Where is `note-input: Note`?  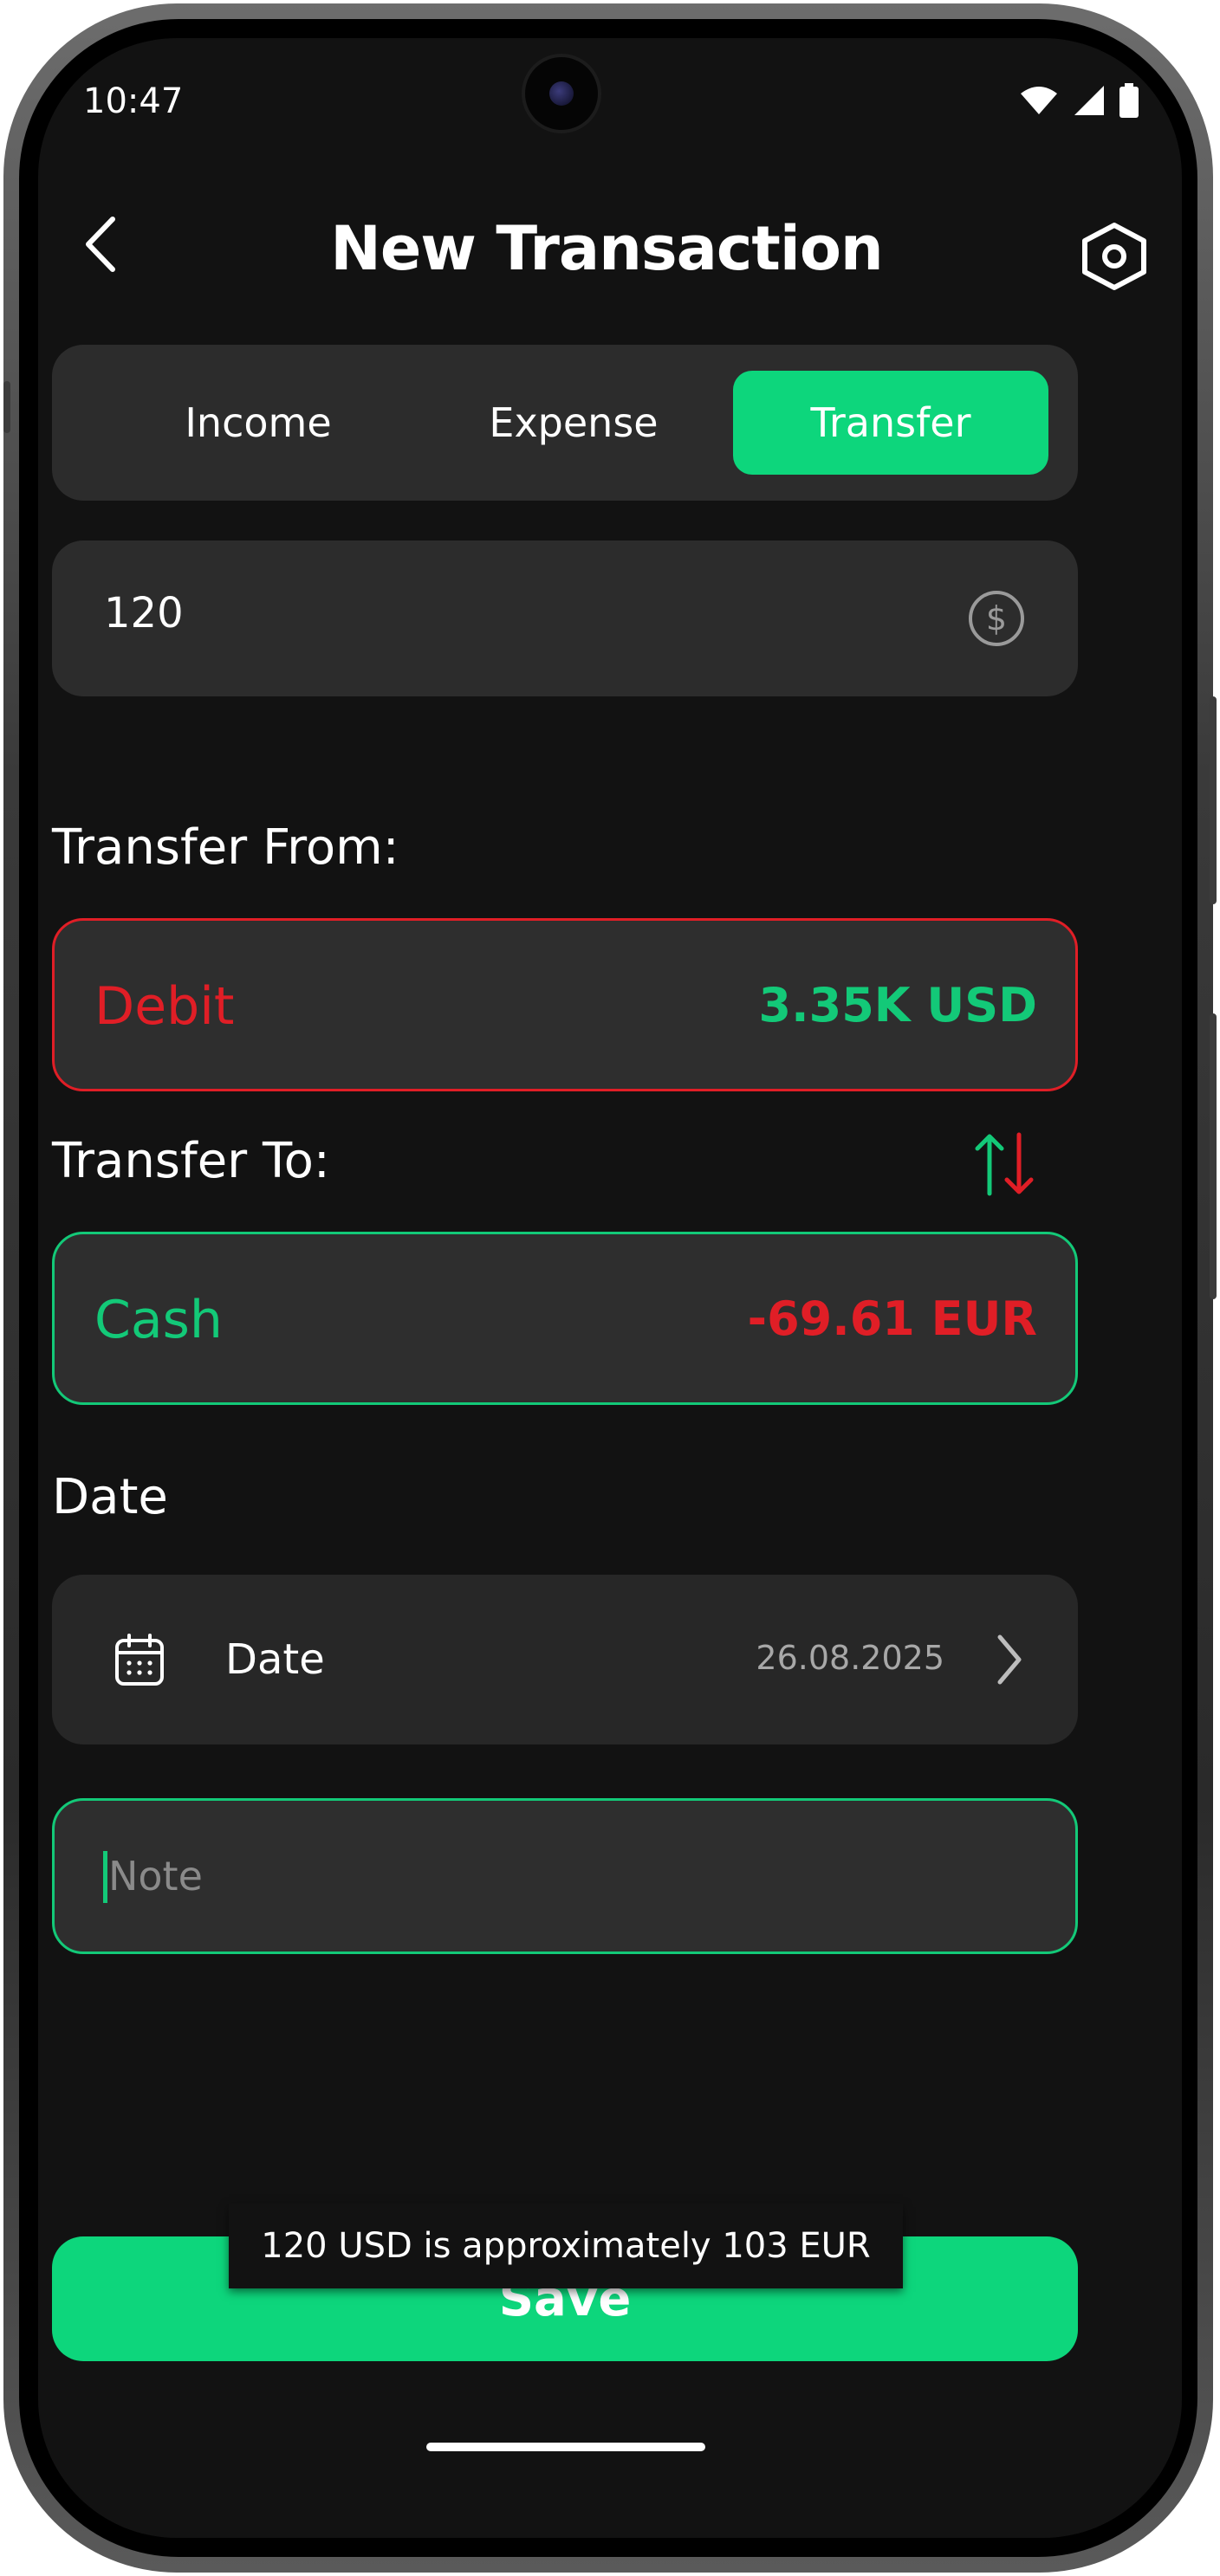 note-input: Note is located at coordinates (565, 1876).